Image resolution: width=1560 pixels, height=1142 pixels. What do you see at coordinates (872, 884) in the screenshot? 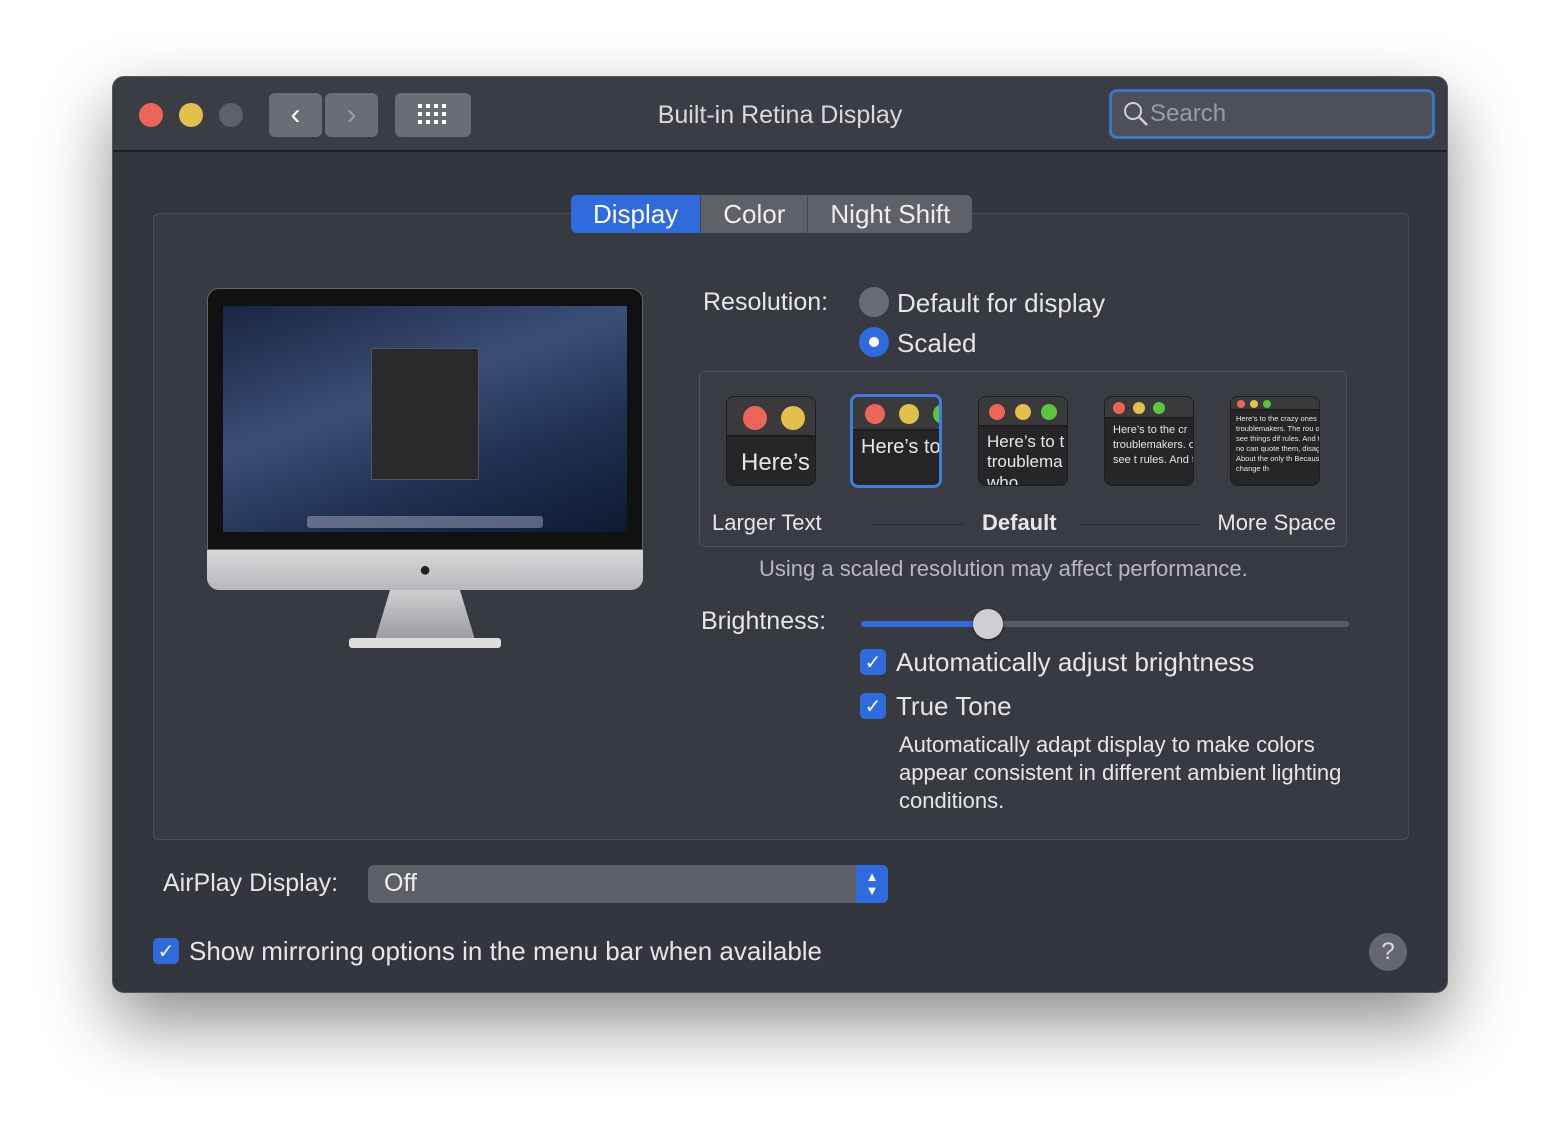
I see `updown-chevron-icon: ▲ ▼` at bounding box center [872, 884].